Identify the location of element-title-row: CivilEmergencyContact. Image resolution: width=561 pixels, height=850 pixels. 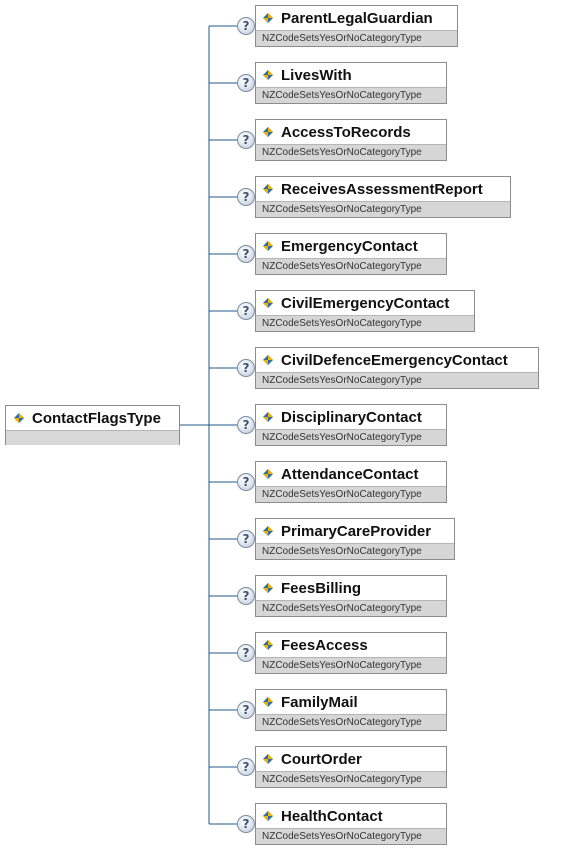
(365, 303).